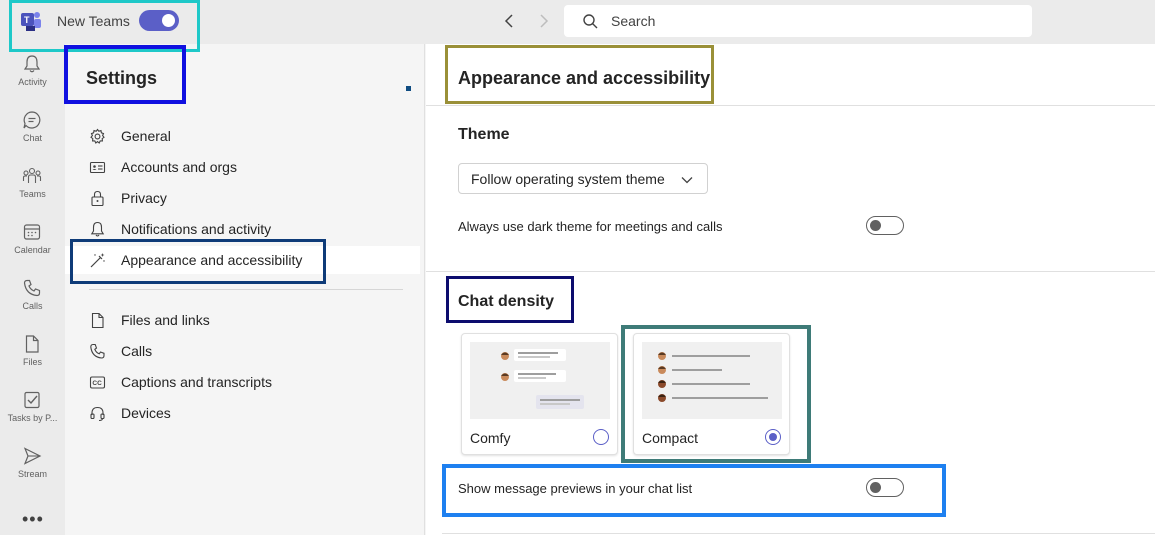 This screenshot has height=535, width=1155. I want to click on rail-item-calendar: Calendar, so click(32, 248).